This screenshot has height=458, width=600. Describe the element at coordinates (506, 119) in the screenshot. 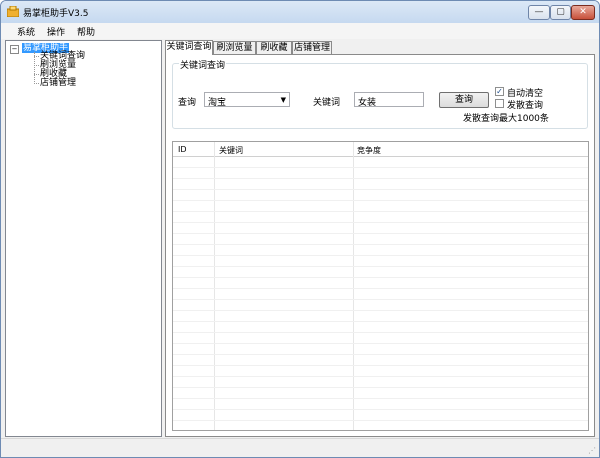

I see `spread-query-note: 发散查询最大1000条` at that location.